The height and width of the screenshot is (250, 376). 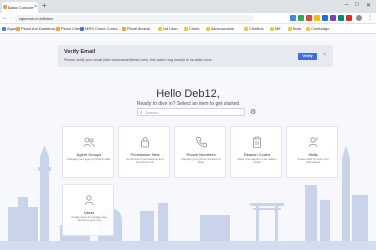 I want to click on card-description: Manage your agent groups & skills, so click(x=89, y=159).